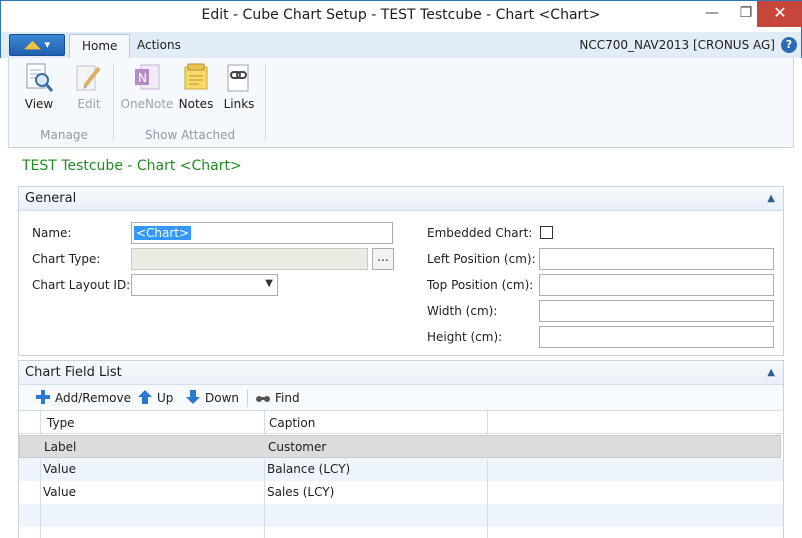 Image resolution: width=802 pixels, height=538 pixels. I want to click on minimize-button: —, so click(712, 14).